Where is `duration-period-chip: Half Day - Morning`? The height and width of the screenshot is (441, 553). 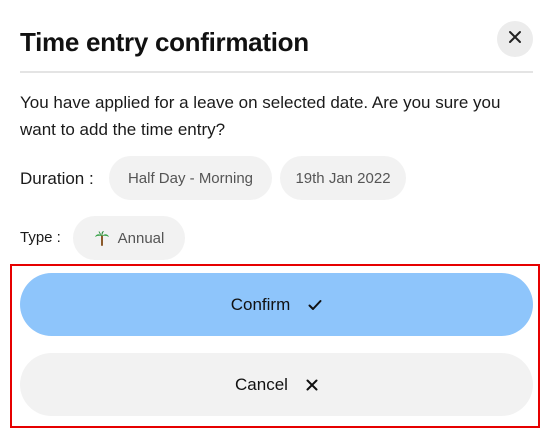 duration-period-chip: Half Day - Morning is located at coordinates (190, 178).